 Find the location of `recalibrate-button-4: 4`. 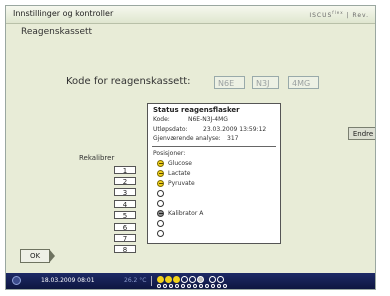

recalibrate-button-4: 4 is located at coordinates (125, 204).